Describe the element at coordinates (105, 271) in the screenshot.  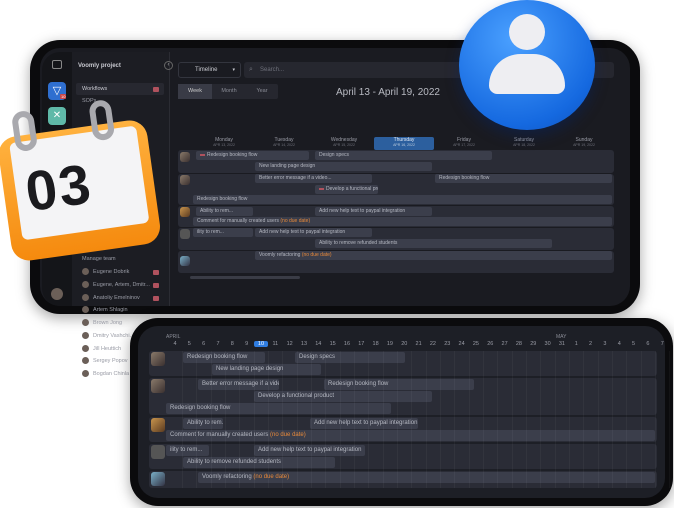
I see `member-item: Eugene Dobrik` at that location.